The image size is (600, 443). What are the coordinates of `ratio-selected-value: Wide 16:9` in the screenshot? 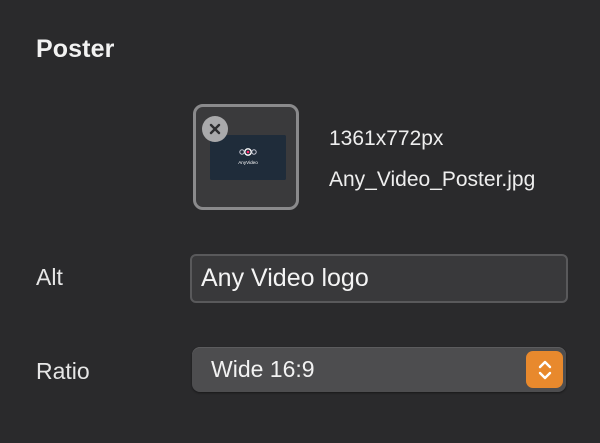 It's located at (263, 369).